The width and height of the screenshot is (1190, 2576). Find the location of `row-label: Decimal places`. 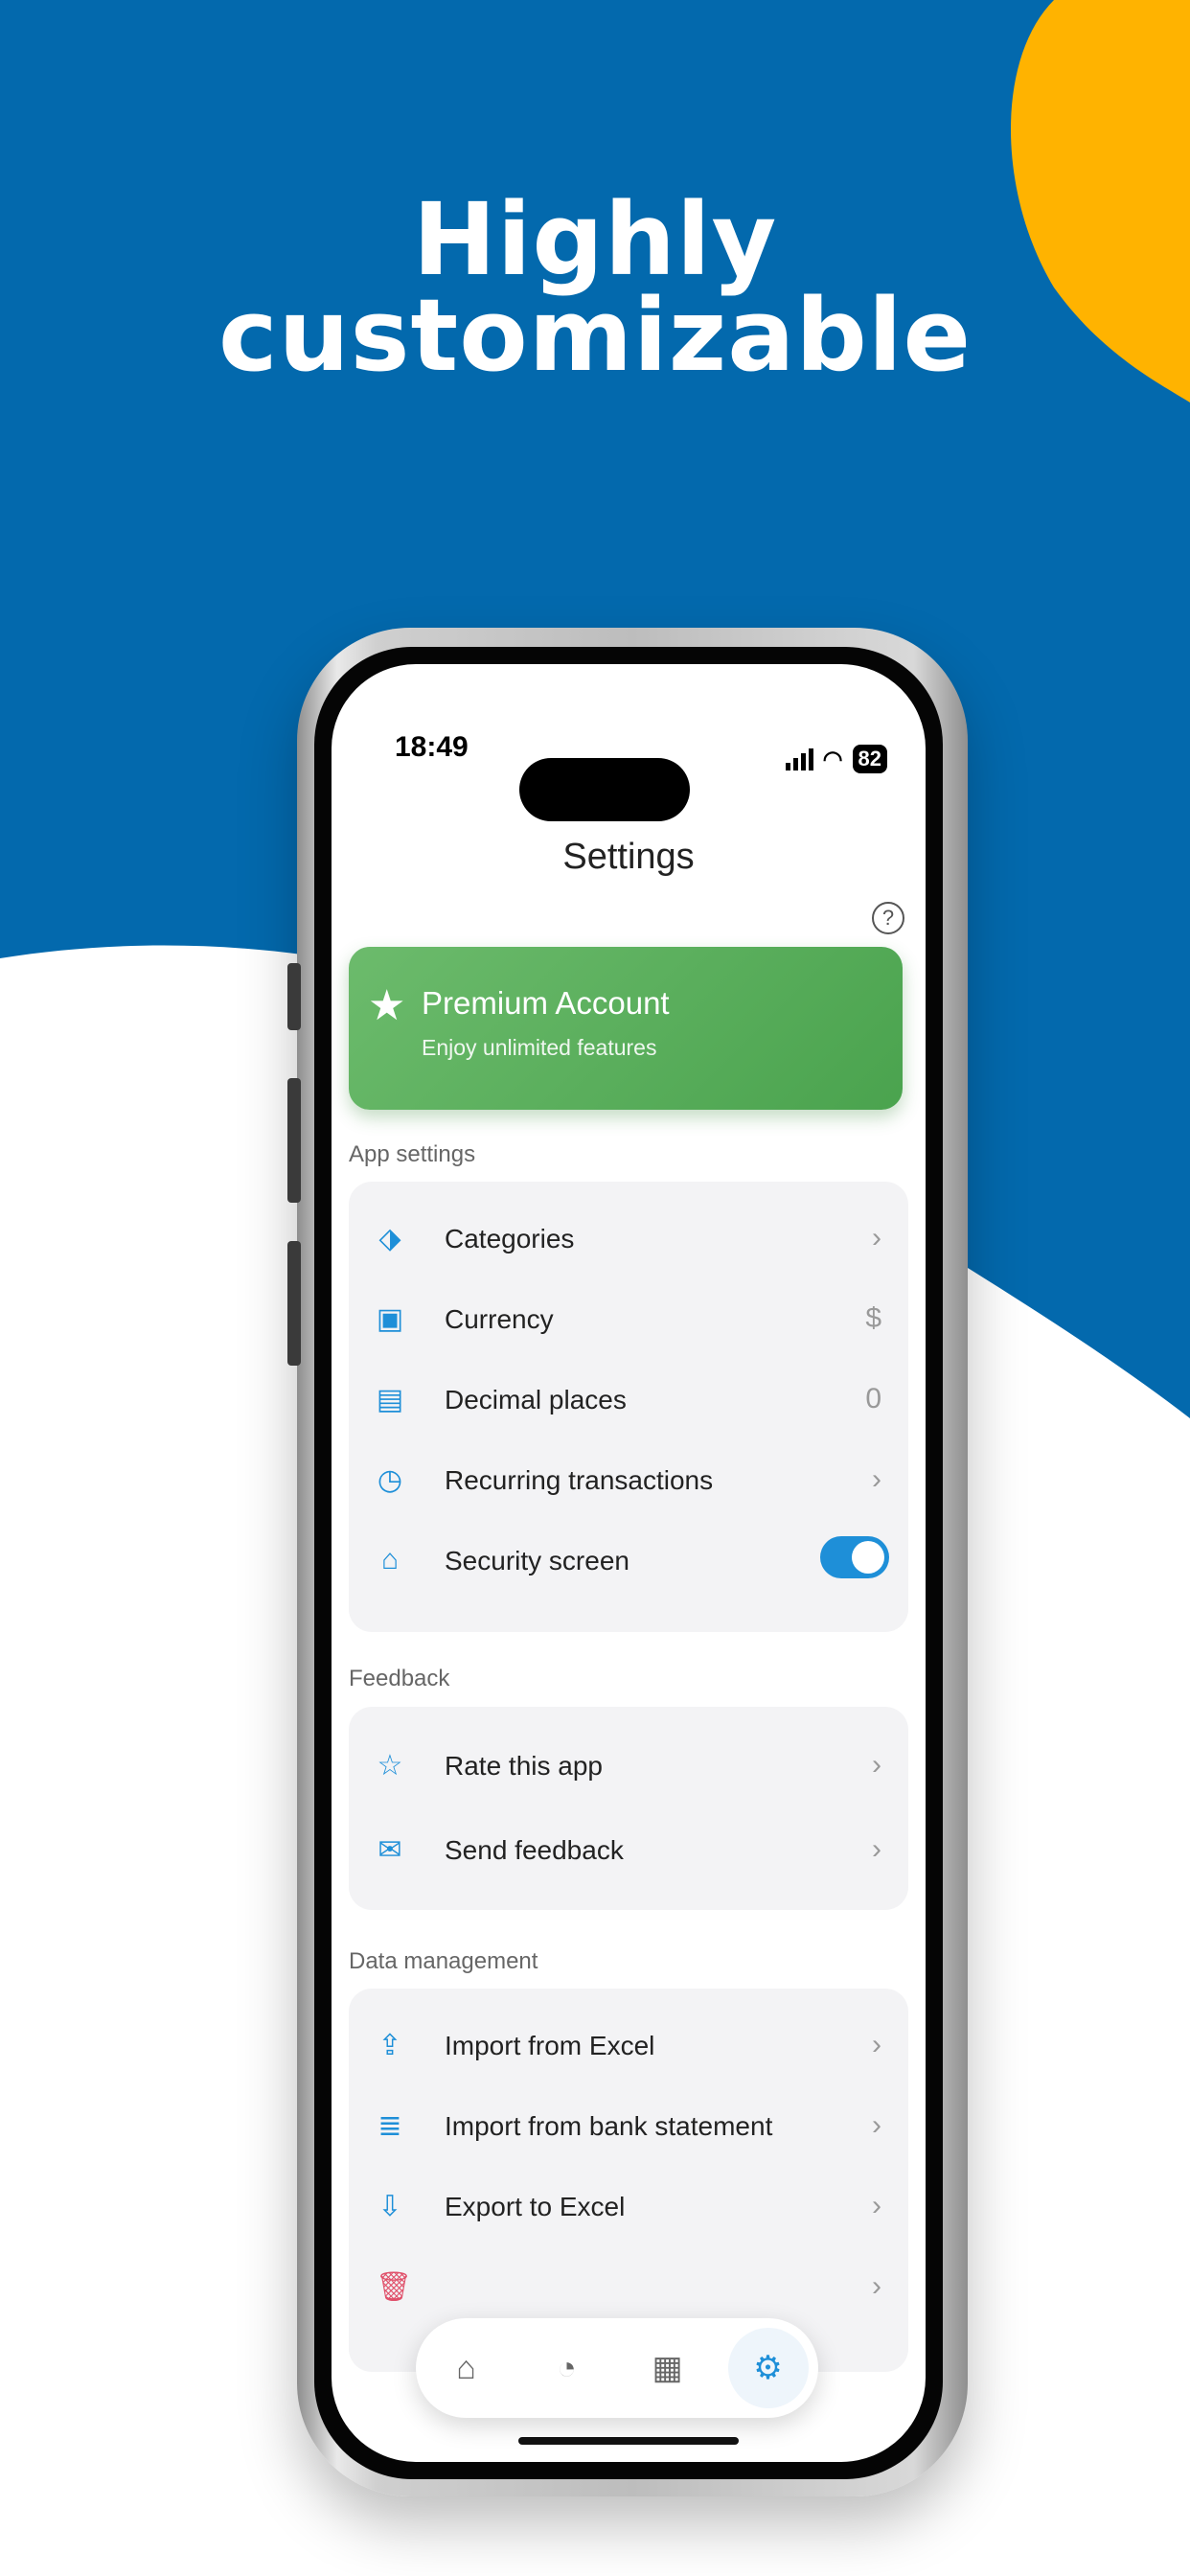

row-label: Decimal places is located at coordinates (536, 1399).